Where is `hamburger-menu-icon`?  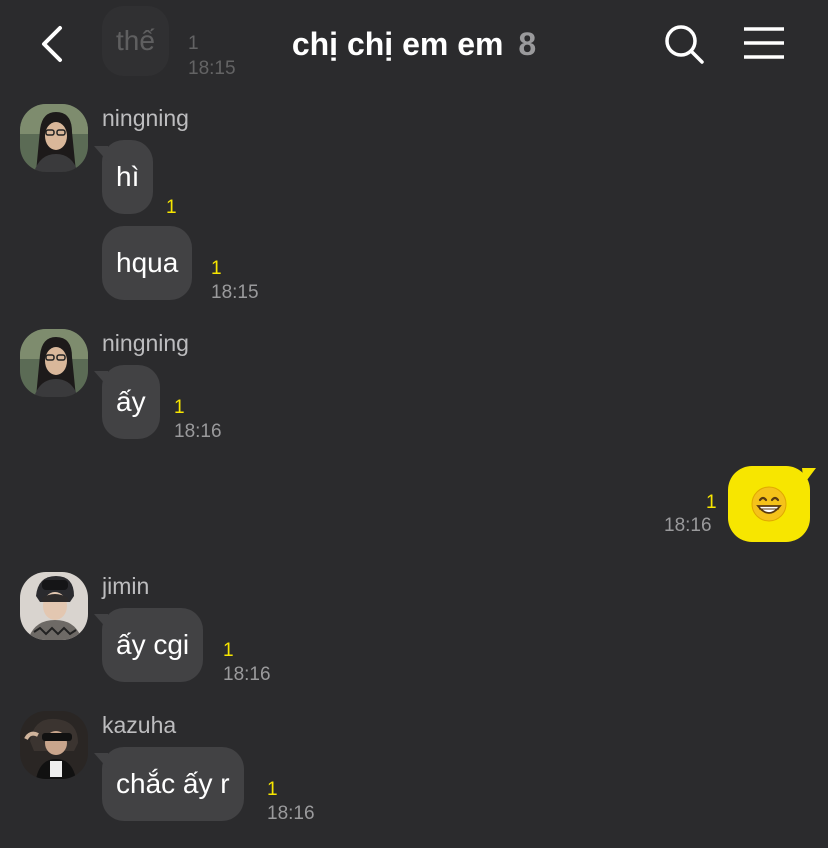 hamburger-menu-icon is located at coordinates (764, 43).